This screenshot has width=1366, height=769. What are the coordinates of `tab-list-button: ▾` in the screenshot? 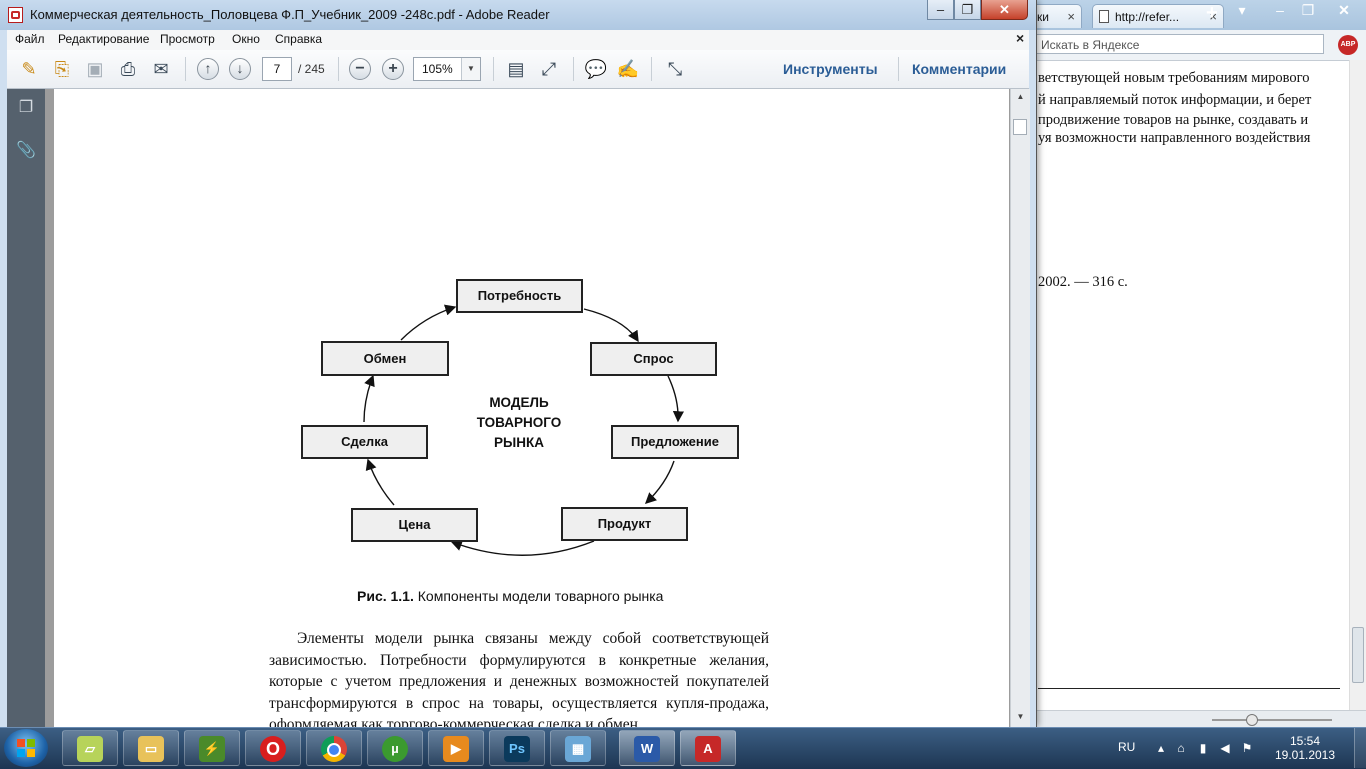 It's located at (1242, 10).